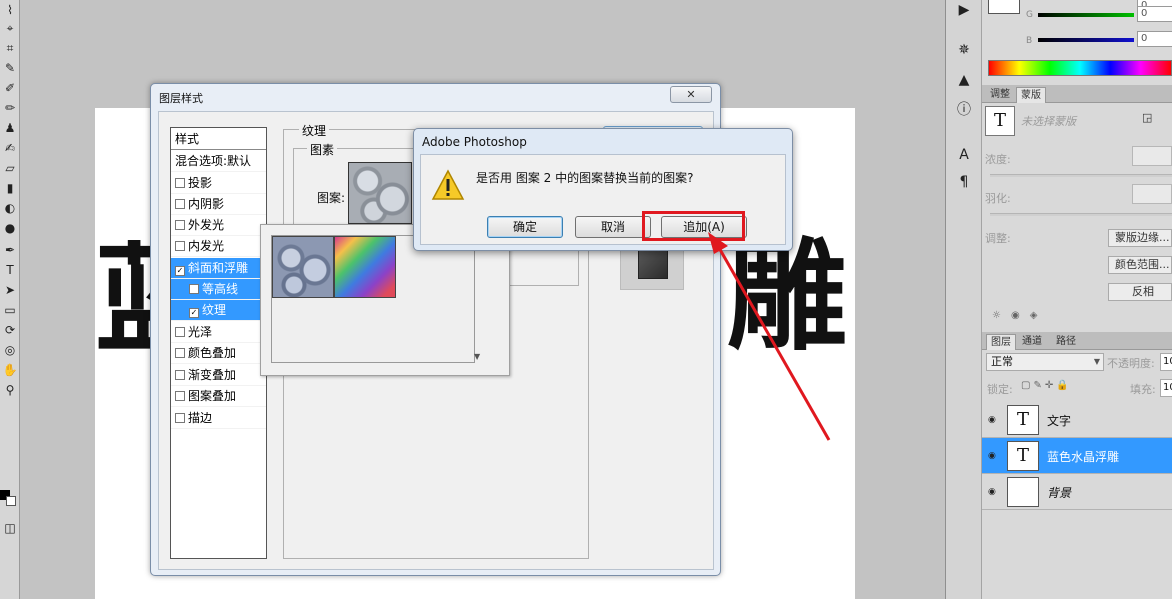 The width and height of the screenshot is (1172, 599). What do you see at coordinates (10, 390) in the screenshot?
I see `zoom-tool-icon: ⚲` at bounding box center [10, 390].